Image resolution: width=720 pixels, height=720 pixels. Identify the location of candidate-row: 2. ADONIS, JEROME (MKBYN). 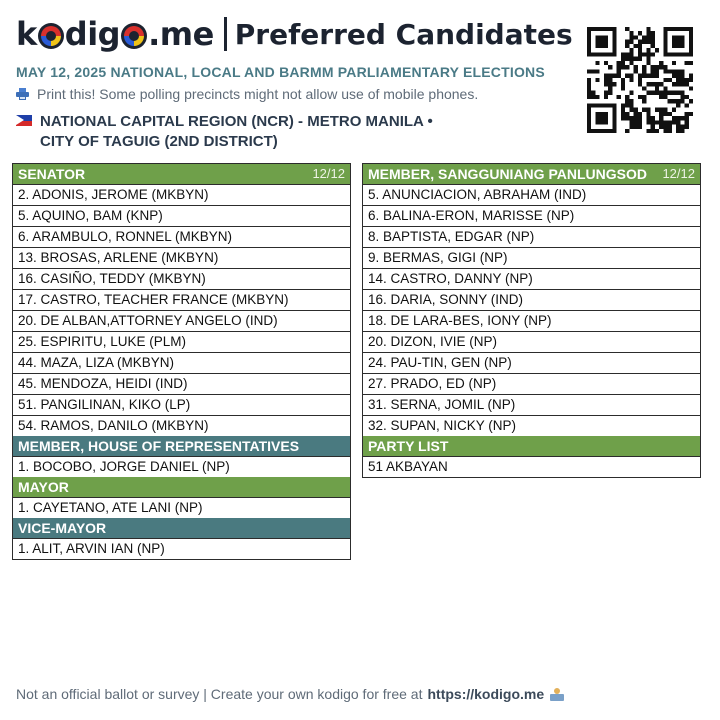
(181, 195).